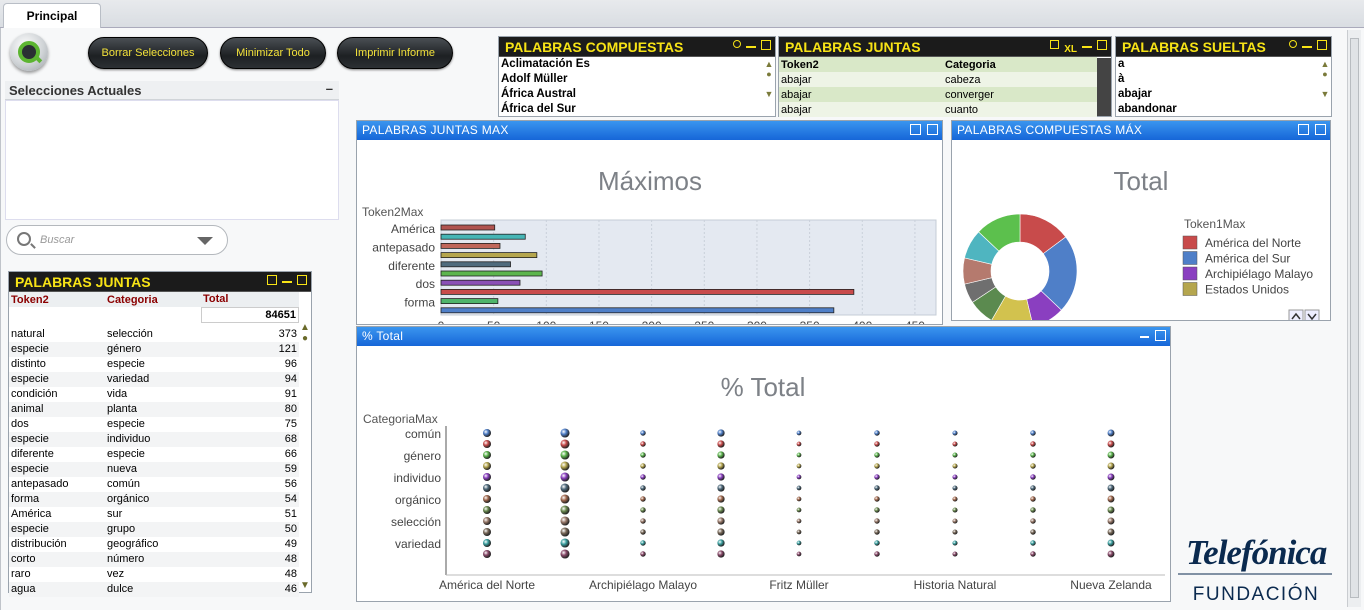 This screenshot has height=610, width=1364. I want to click on table-row: especie grupo 50, so click(154, 529).